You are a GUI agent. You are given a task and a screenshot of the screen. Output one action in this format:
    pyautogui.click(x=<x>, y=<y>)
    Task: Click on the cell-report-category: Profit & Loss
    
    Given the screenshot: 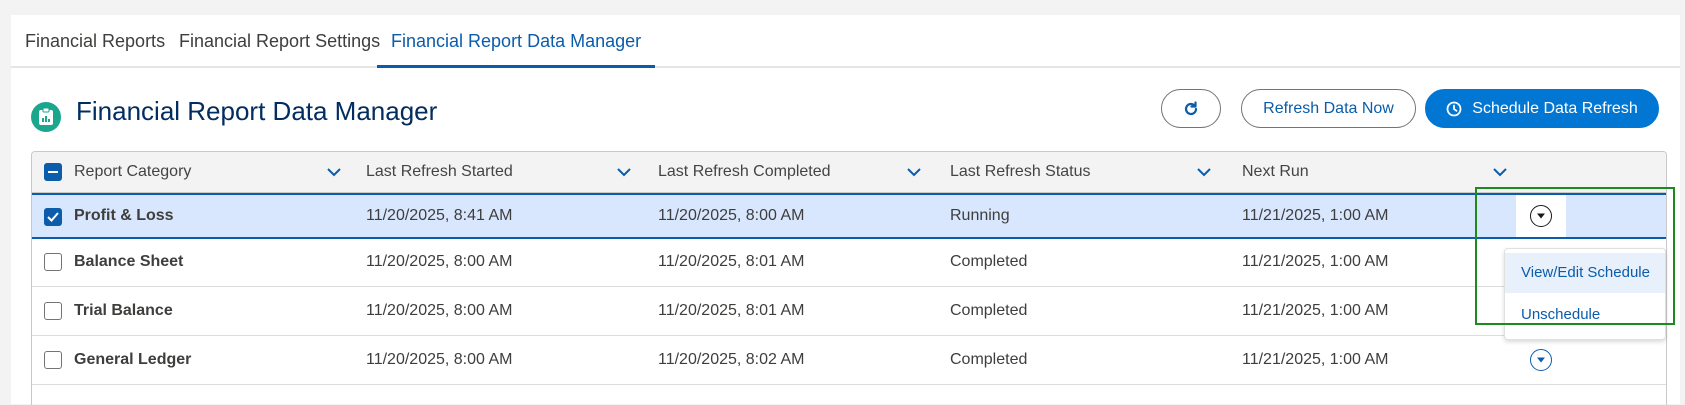 What is the action you would take?
    pyautogui.click(x=124, y=215)
    